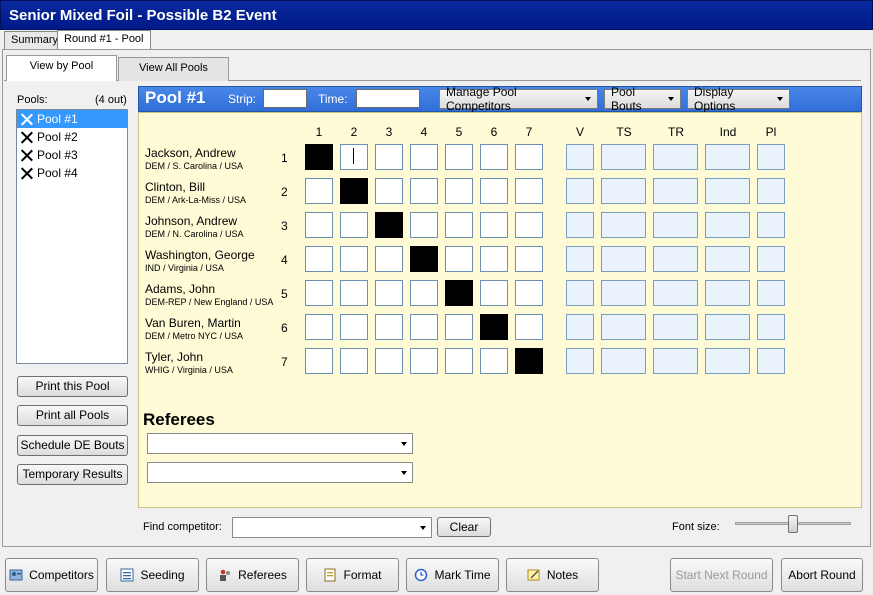 The image size is (873, 595). What do you see at coordinates (191, 221) in the screenshot?
I see `competitor-name: Johnson, Andrew` at bounding box center [191, 221].